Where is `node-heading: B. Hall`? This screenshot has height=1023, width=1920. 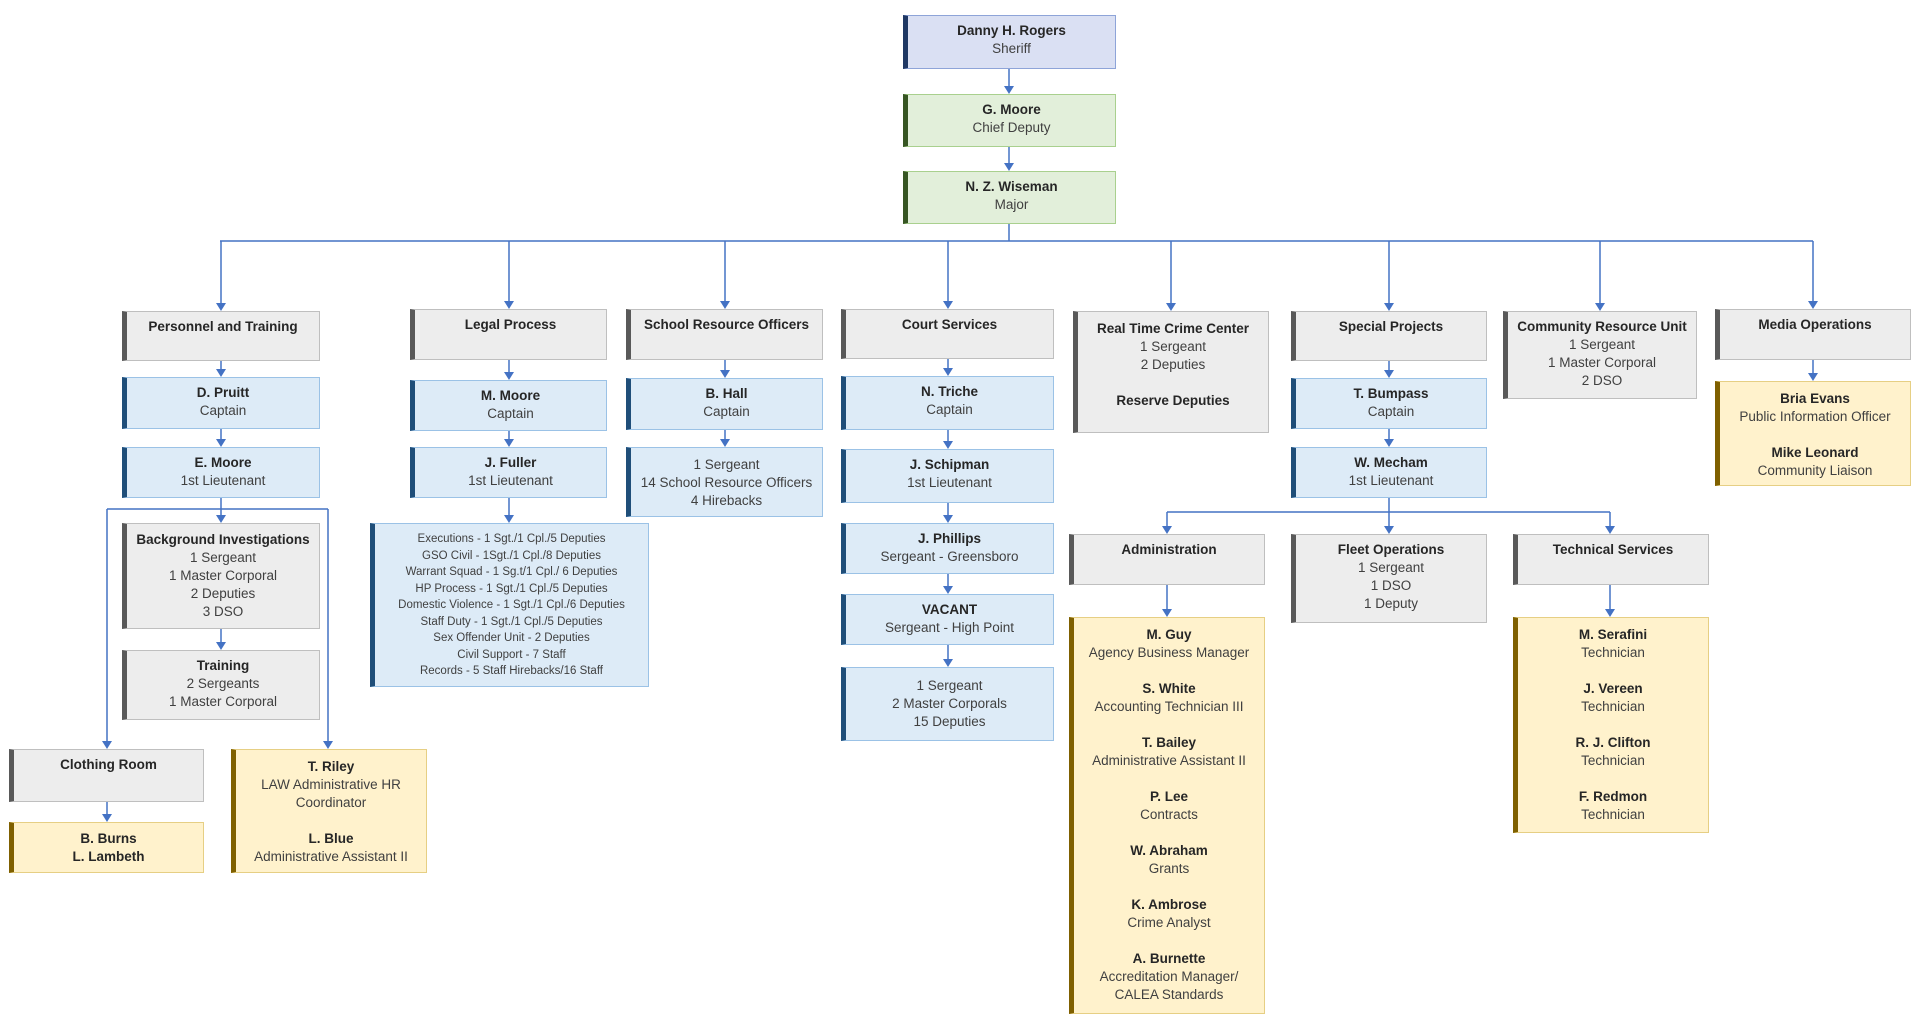 node-heading: B. Hall is located at coordinates (726, 393).